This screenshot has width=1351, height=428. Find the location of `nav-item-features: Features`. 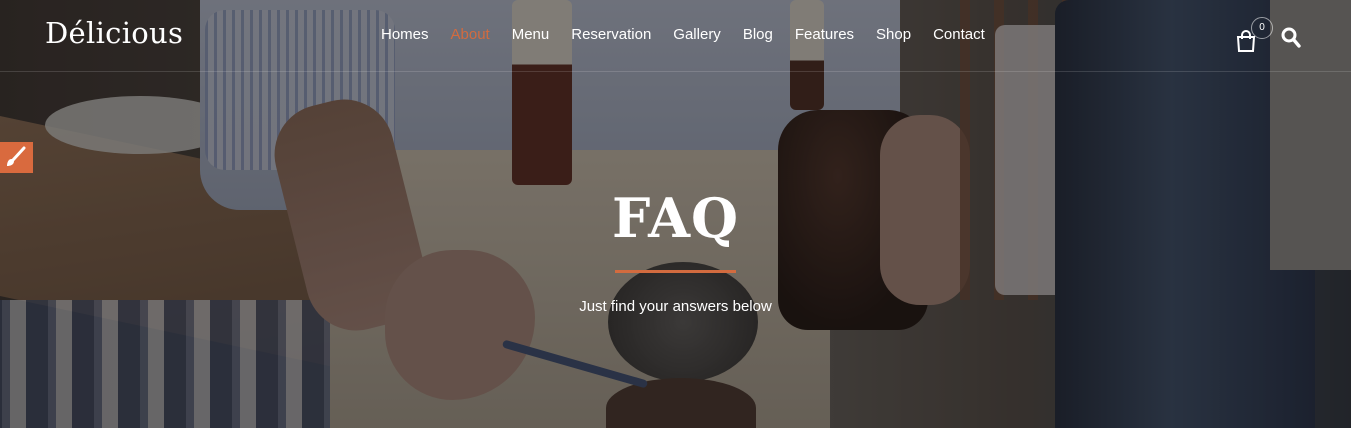

nav-item-features: Features is located at coordinates (824, 34).